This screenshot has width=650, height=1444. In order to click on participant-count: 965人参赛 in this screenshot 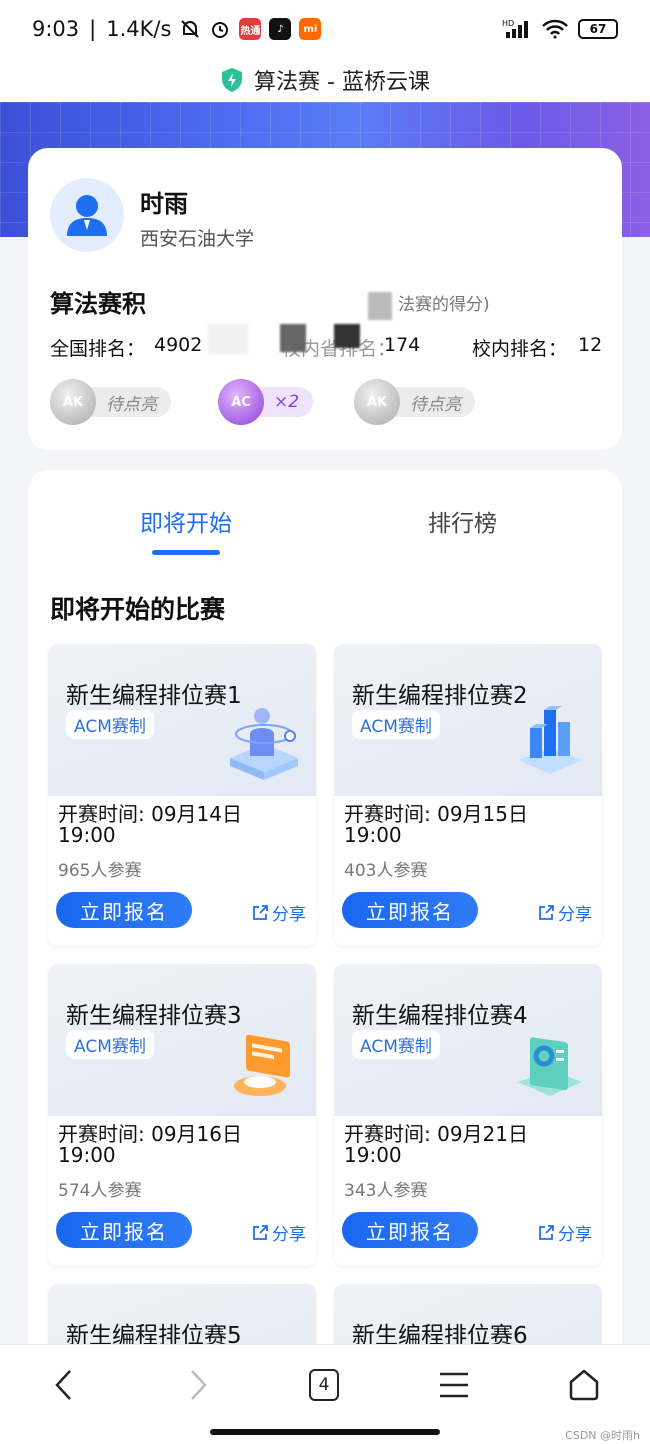, I will do `click(100, 871)`.